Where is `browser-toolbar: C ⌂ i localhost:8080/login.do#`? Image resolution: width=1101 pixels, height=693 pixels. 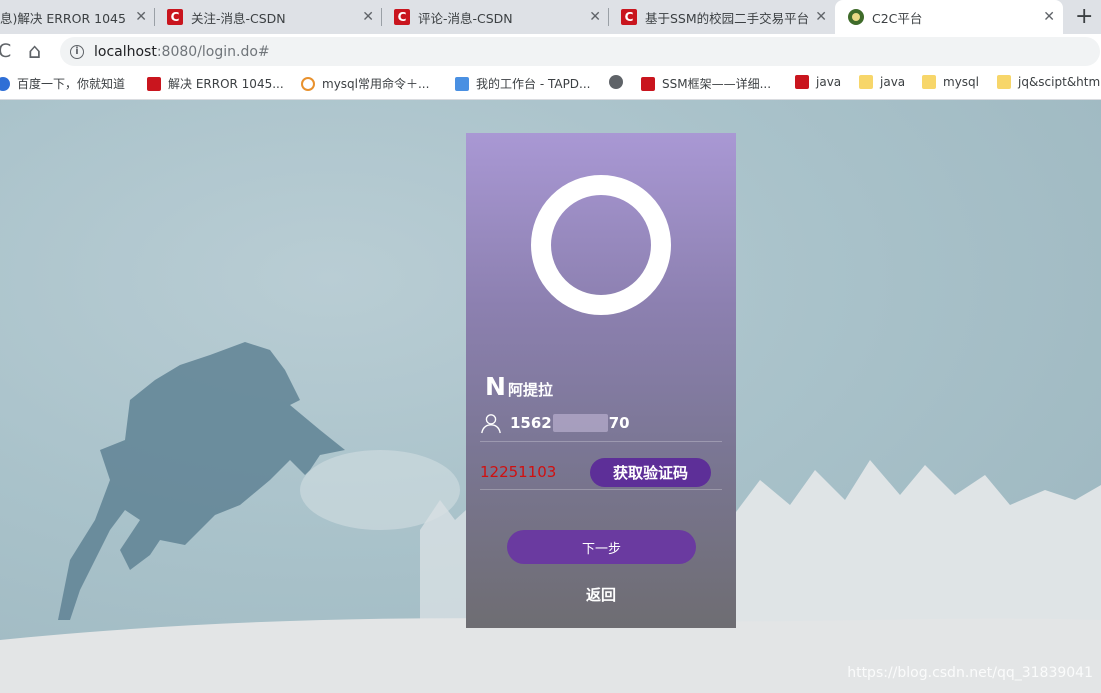
browser-toolbar: C ⌂ i localhost:8080/login.do# is located at coordinates (550, 51).